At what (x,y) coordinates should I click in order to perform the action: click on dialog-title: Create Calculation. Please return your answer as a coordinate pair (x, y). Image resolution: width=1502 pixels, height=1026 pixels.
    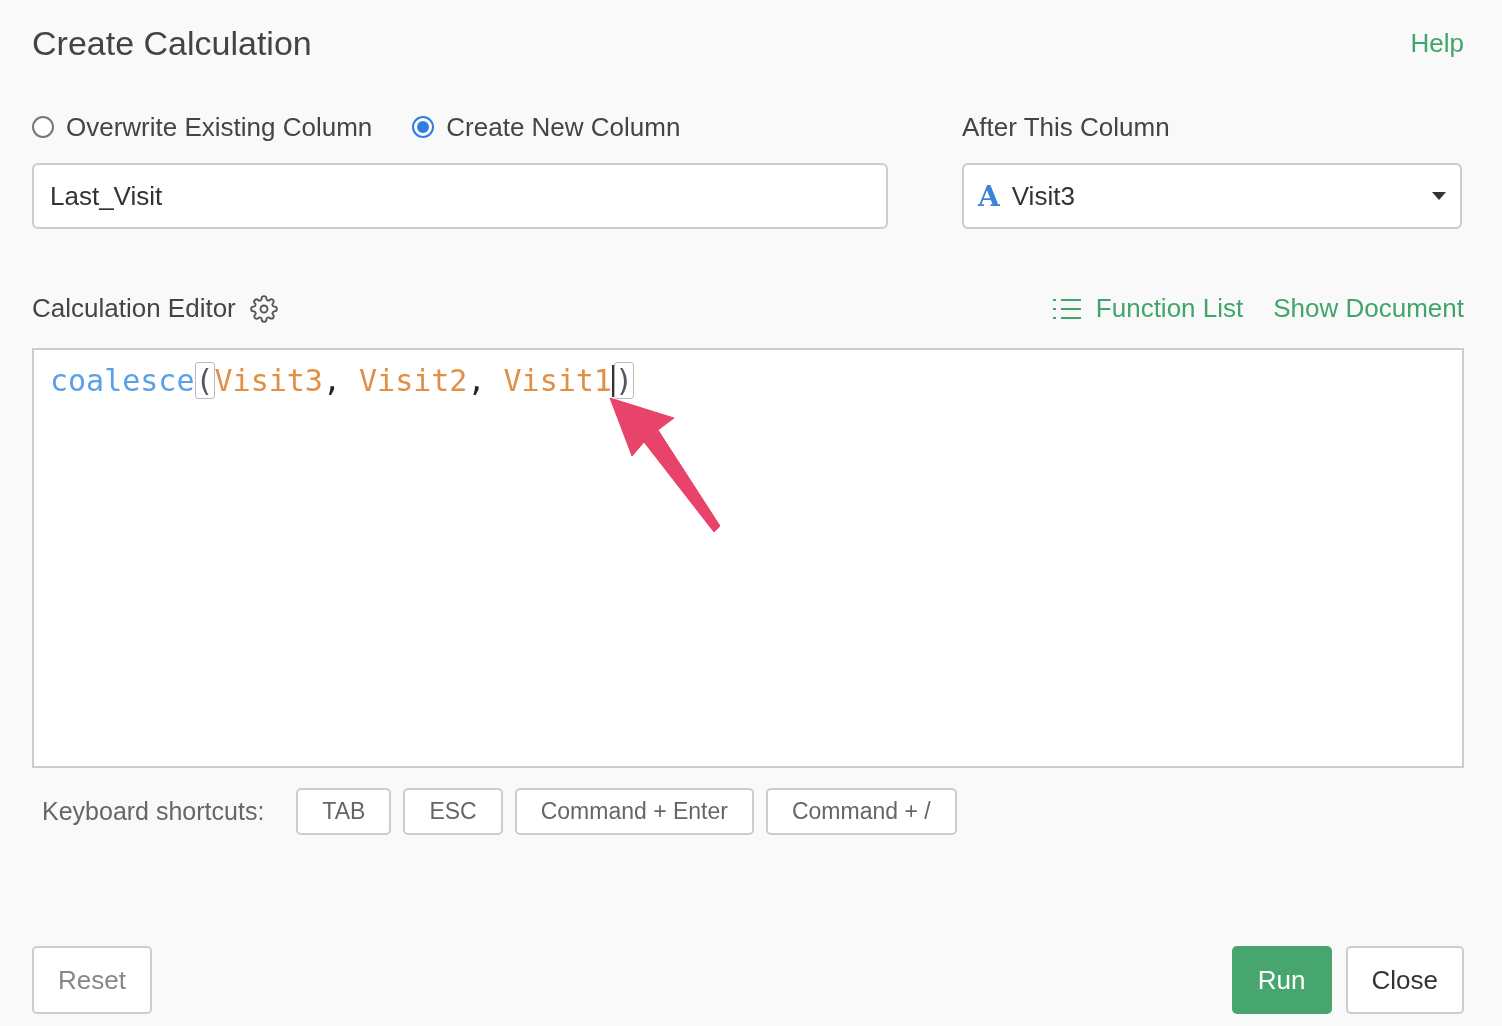
    Looking at the image, I should click on (172, 43).